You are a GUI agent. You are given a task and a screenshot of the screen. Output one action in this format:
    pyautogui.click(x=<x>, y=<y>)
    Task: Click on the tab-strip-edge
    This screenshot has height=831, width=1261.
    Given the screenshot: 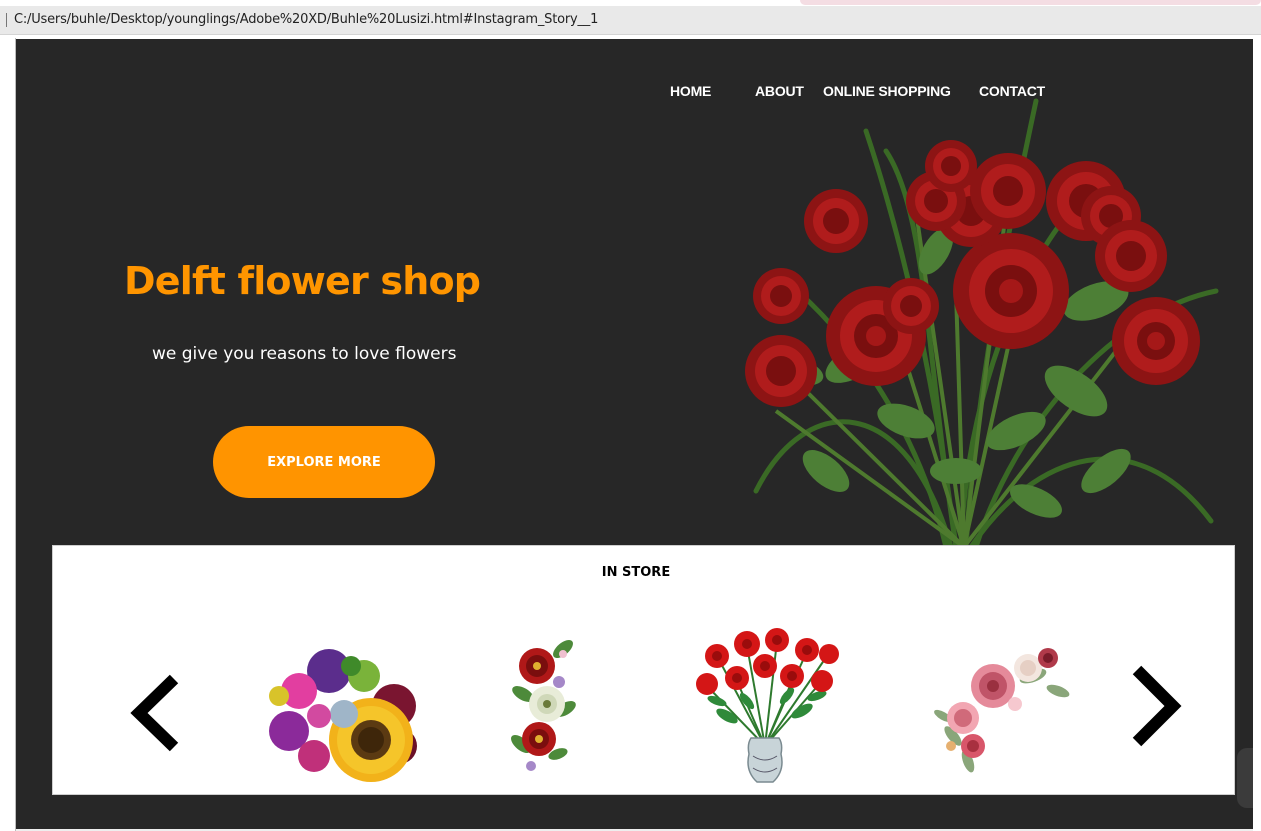 What is the action you would take?
    pyautogui.click(x=1030, y=2)
    